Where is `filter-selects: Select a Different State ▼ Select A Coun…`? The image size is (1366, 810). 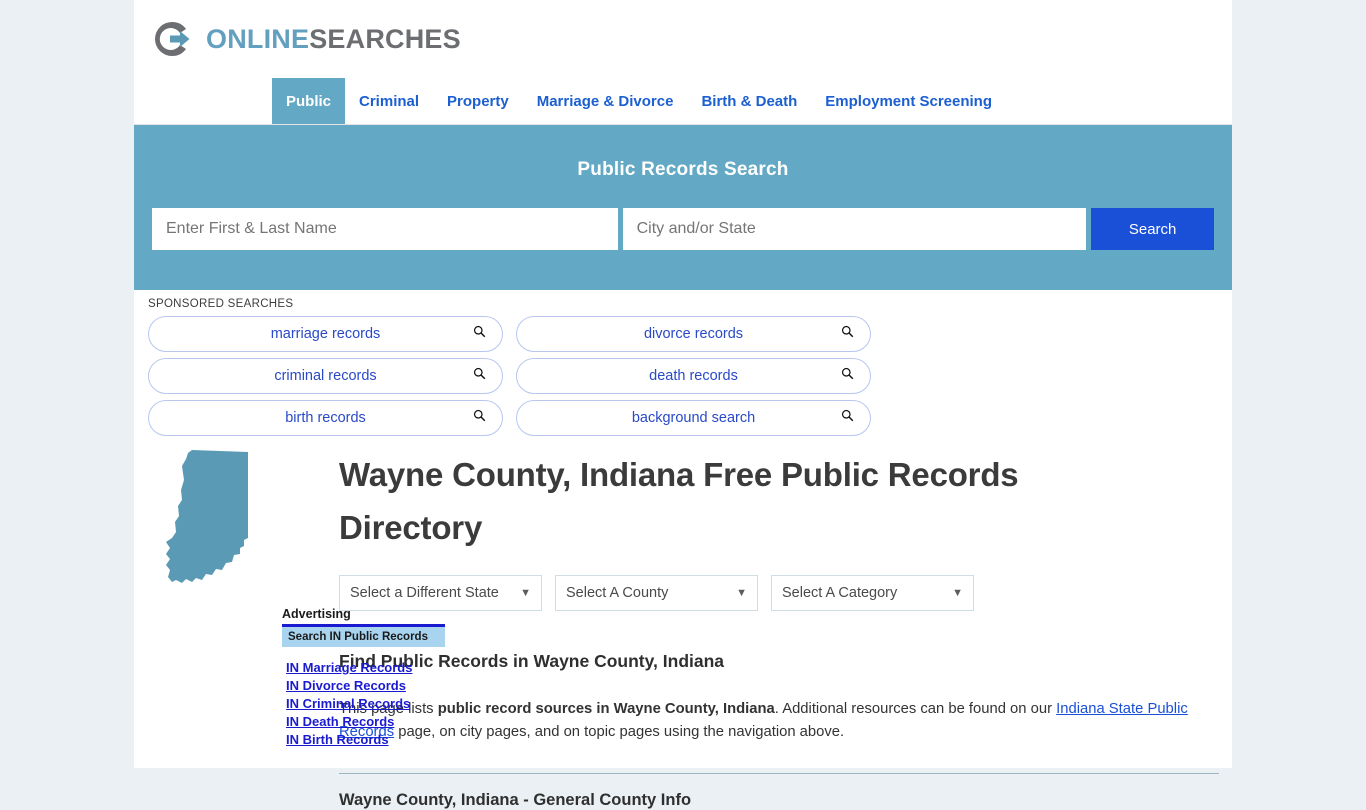
filter-selects: Select a Different State ▼ Select A Coun… is located at coordinates (785, 592).